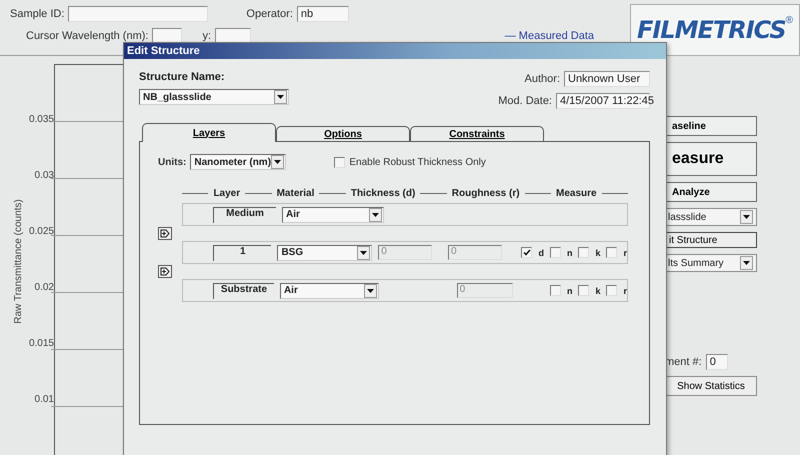  What do you see at coordinates (244, 214) in the screenshot?
I see `layer-name: Medium` at bounding box center [244, 214].